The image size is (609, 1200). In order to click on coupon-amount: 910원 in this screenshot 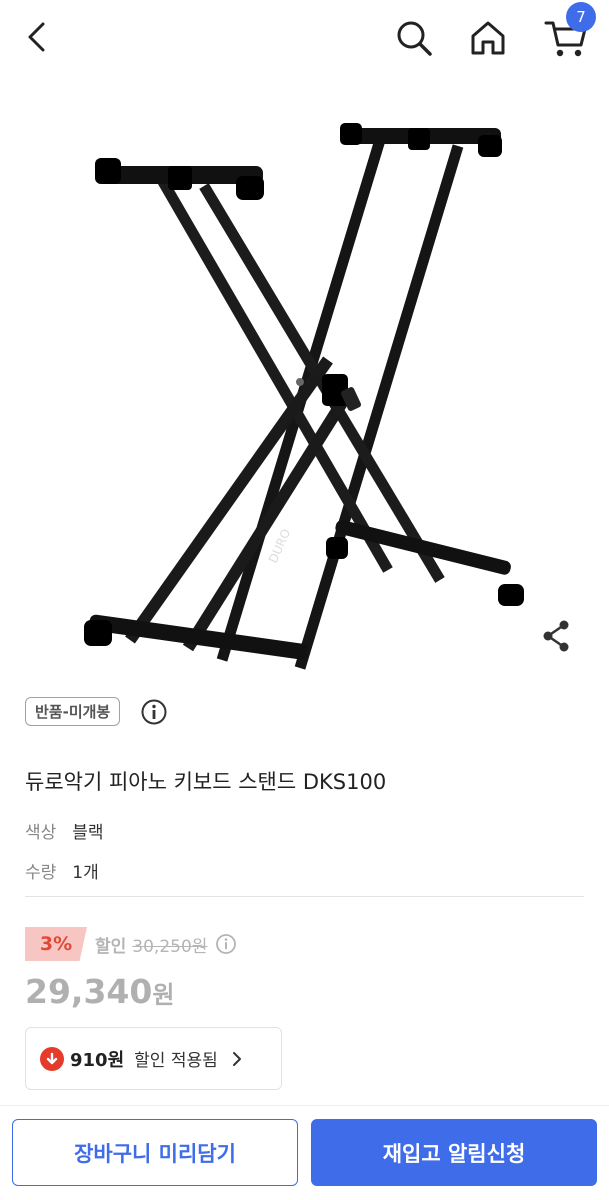, I will do `click(97, 1060)`.